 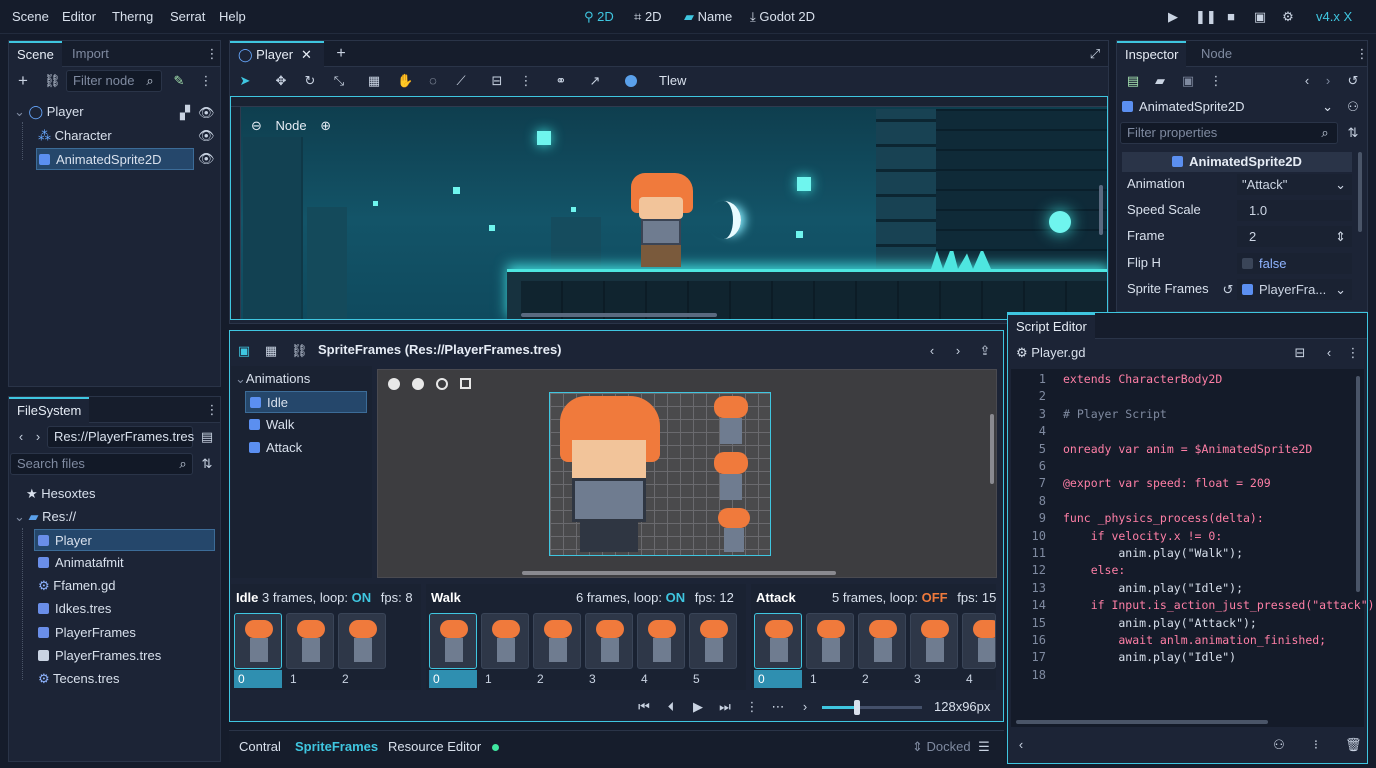 What do you see at coordinates (1152, 54) in the screenshot?
I see `tab-inspector: Inspector` at bounding box center [1152, 54].